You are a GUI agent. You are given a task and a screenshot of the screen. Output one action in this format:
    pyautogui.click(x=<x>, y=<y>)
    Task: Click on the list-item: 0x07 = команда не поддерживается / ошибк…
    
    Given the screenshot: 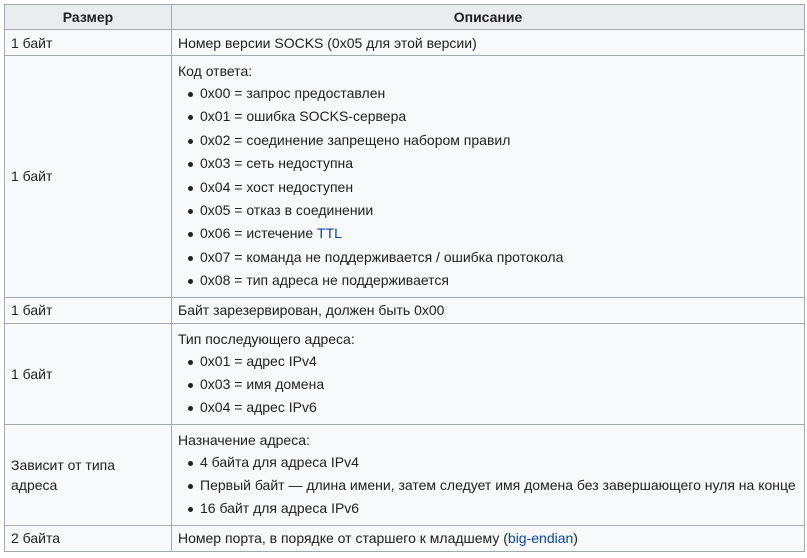 What is the action you would take?
    pyautogui.click(x=493, y=257)
    